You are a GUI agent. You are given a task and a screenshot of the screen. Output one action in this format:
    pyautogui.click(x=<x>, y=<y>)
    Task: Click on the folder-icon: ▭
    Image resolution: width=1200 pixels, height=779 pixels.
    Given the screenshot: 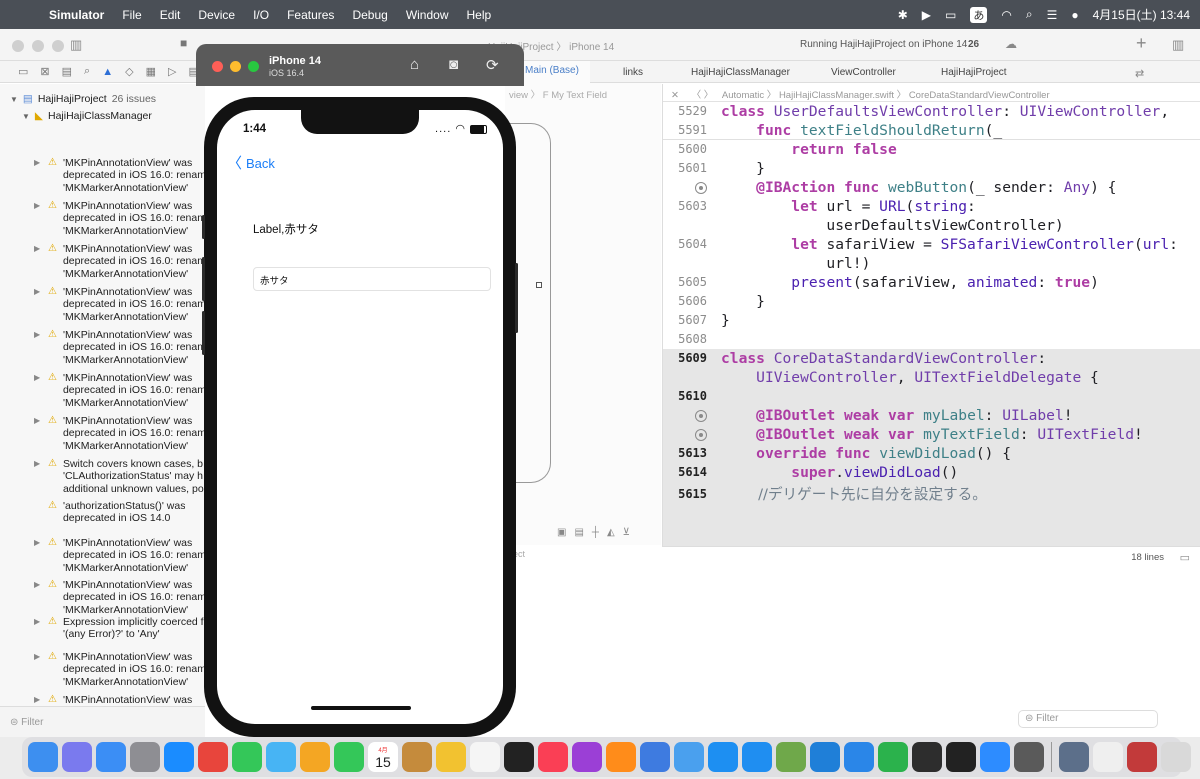 What is the action you would take?
    pyautogui.click(x=23, y=71)
    